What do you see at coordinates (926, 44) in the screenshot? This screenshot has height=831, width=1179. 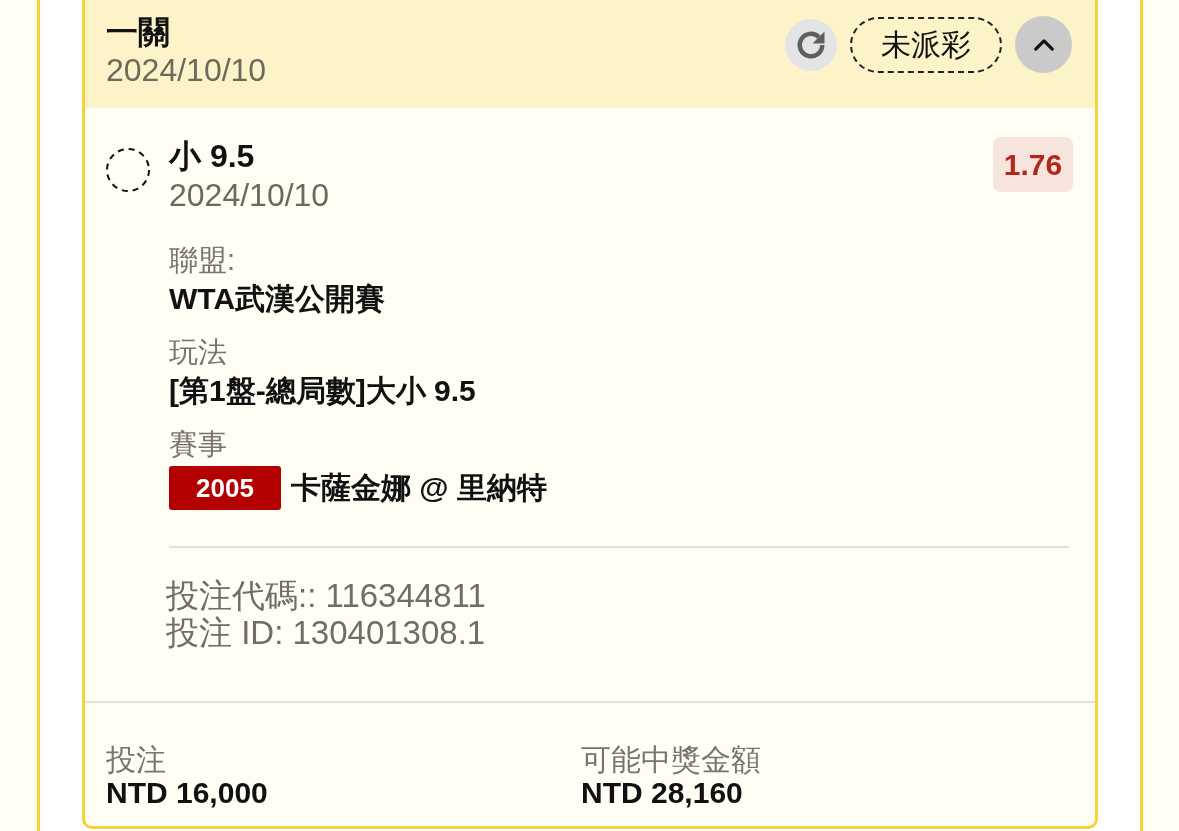 I see `status-badge: 未派彩` at bounding box center [926, 44].